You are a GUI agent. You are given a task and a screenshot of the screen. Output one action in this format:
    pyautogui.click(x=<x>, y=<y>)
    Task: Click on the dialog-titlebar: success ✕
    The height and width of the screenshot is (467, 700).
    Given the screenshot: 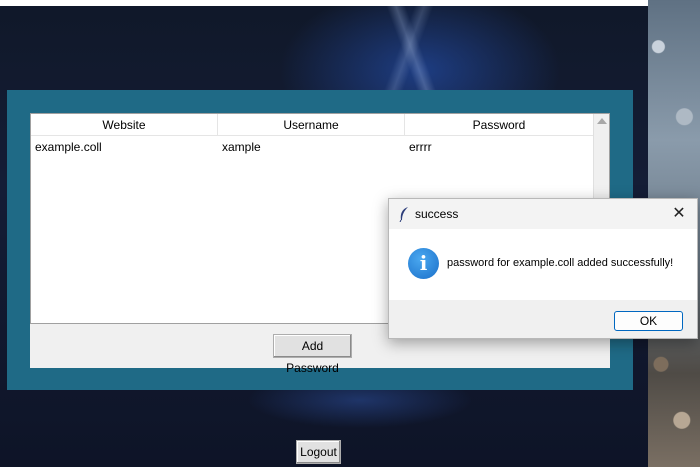 What is the action you would take?
    pyautogui.click(x=543, y=214)
    